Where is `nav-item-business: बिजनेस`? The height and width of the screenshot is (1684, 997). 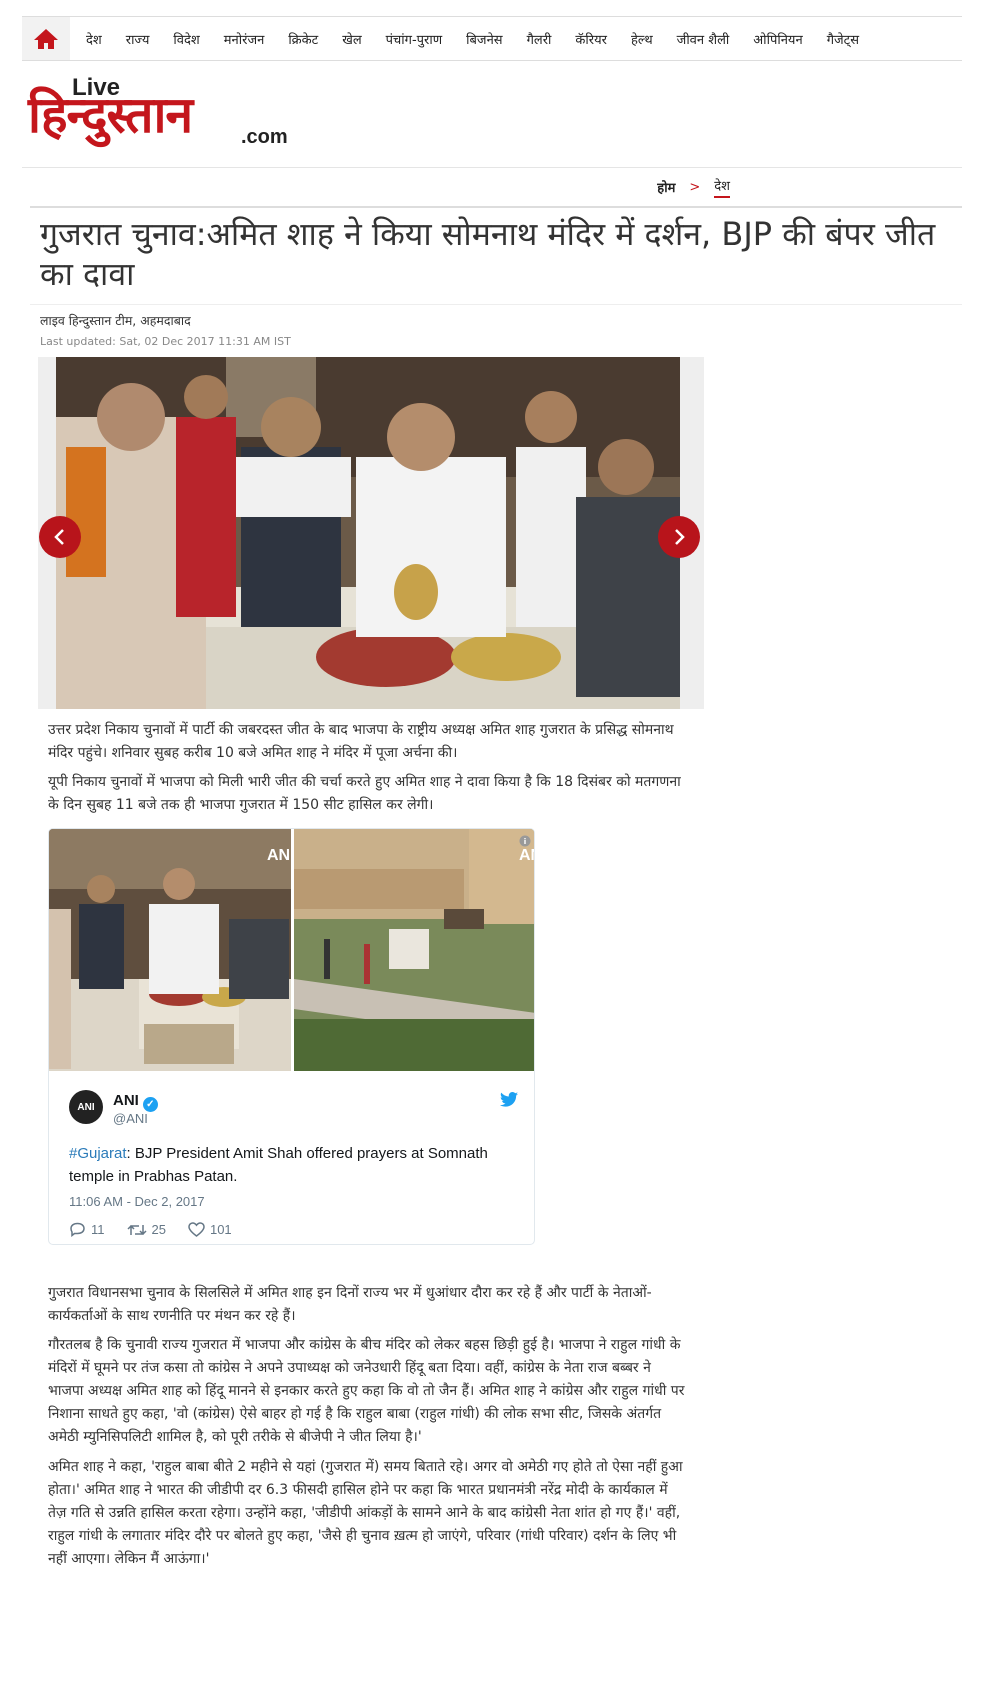 nav-item-business: बिजनेस is located at coordinates (484, 39).